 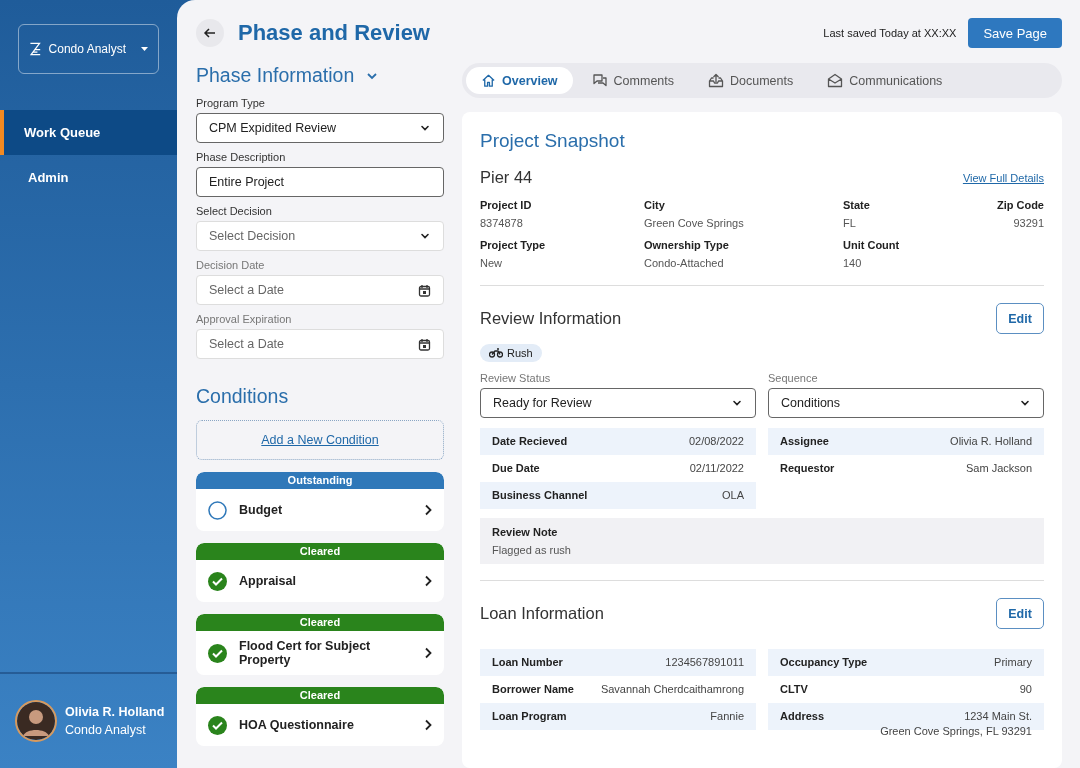 What do you see at coordinates (672, 689) in the screenshot?
I see `detail-value: Savannah Cherdcaithamrong` at bounding box center [672, 689].